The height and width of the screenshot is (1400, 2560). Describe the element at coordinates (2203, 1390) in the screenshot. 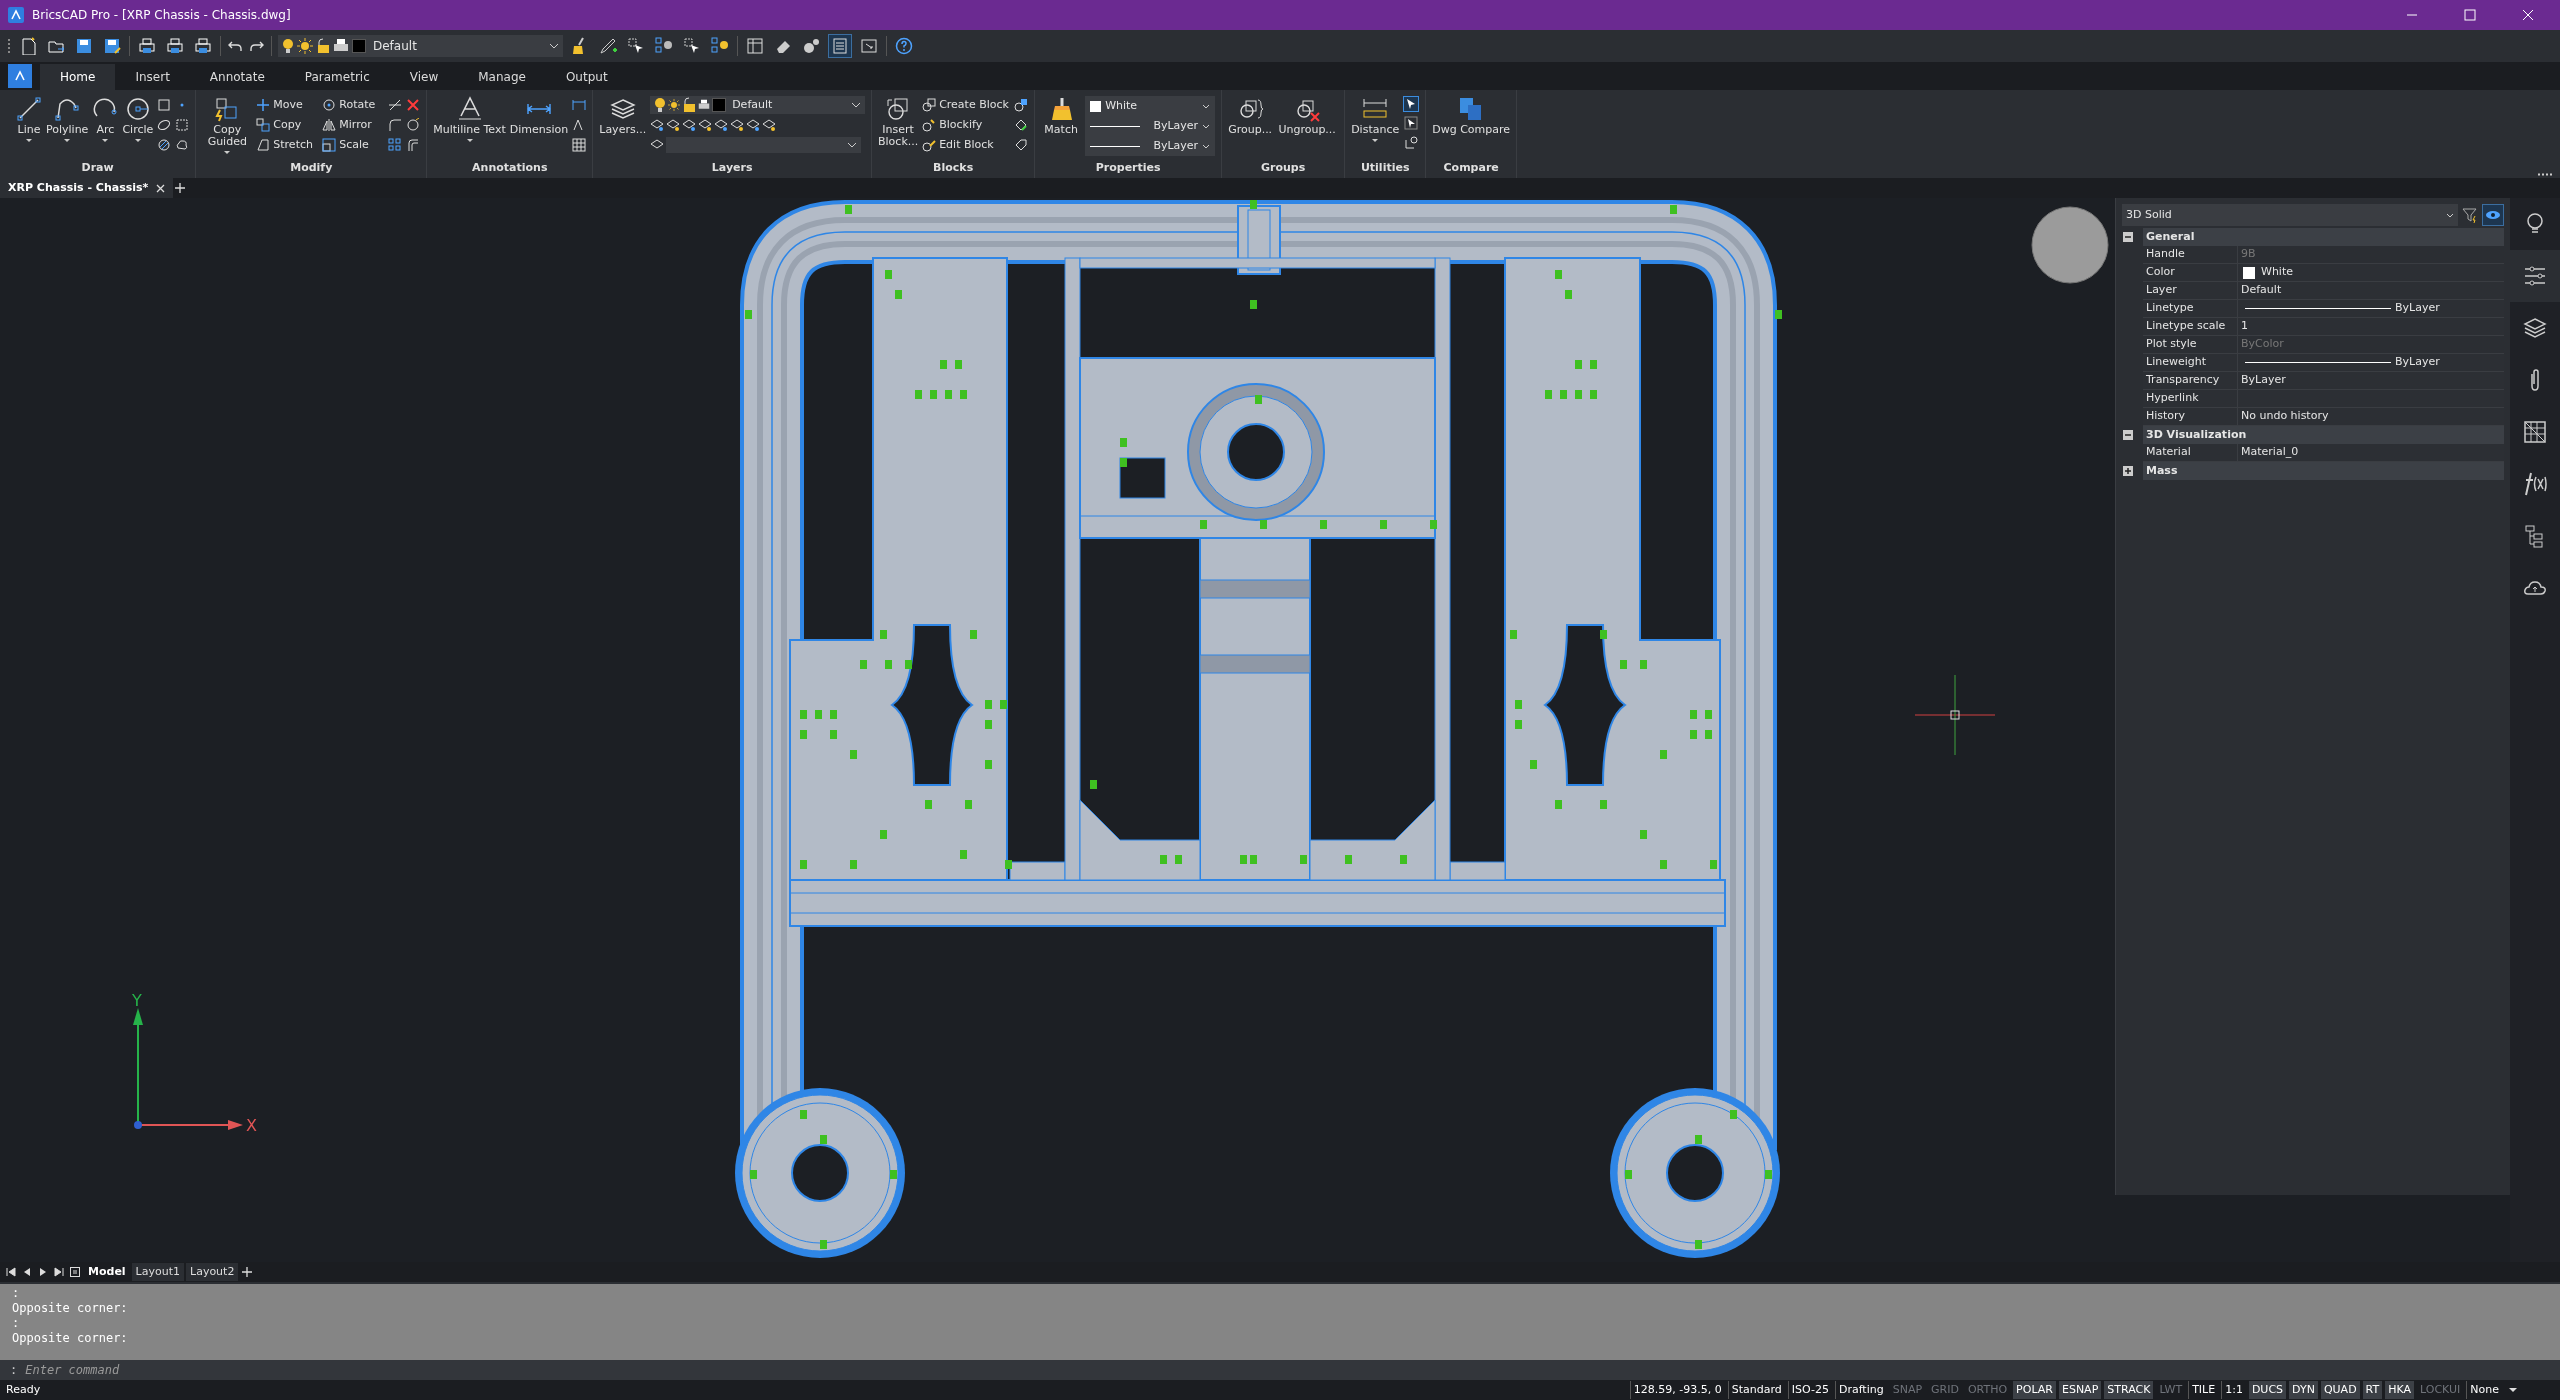

I see `status-field: TILE` at that location.